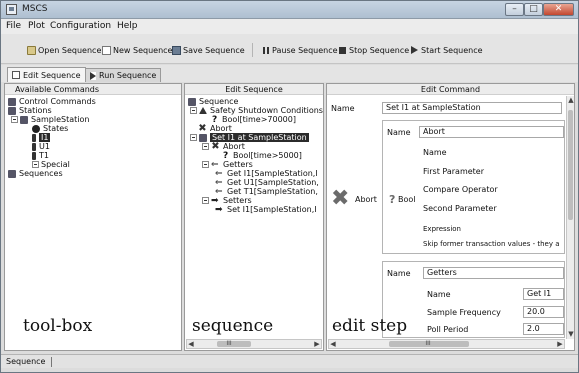 The width and height of the screenshot is (579, 373). What do you see at coordinates (227, 200) in the screenshot?
I see `tree-item-setters: ➡ Setters` at bounding box center [227, 200].